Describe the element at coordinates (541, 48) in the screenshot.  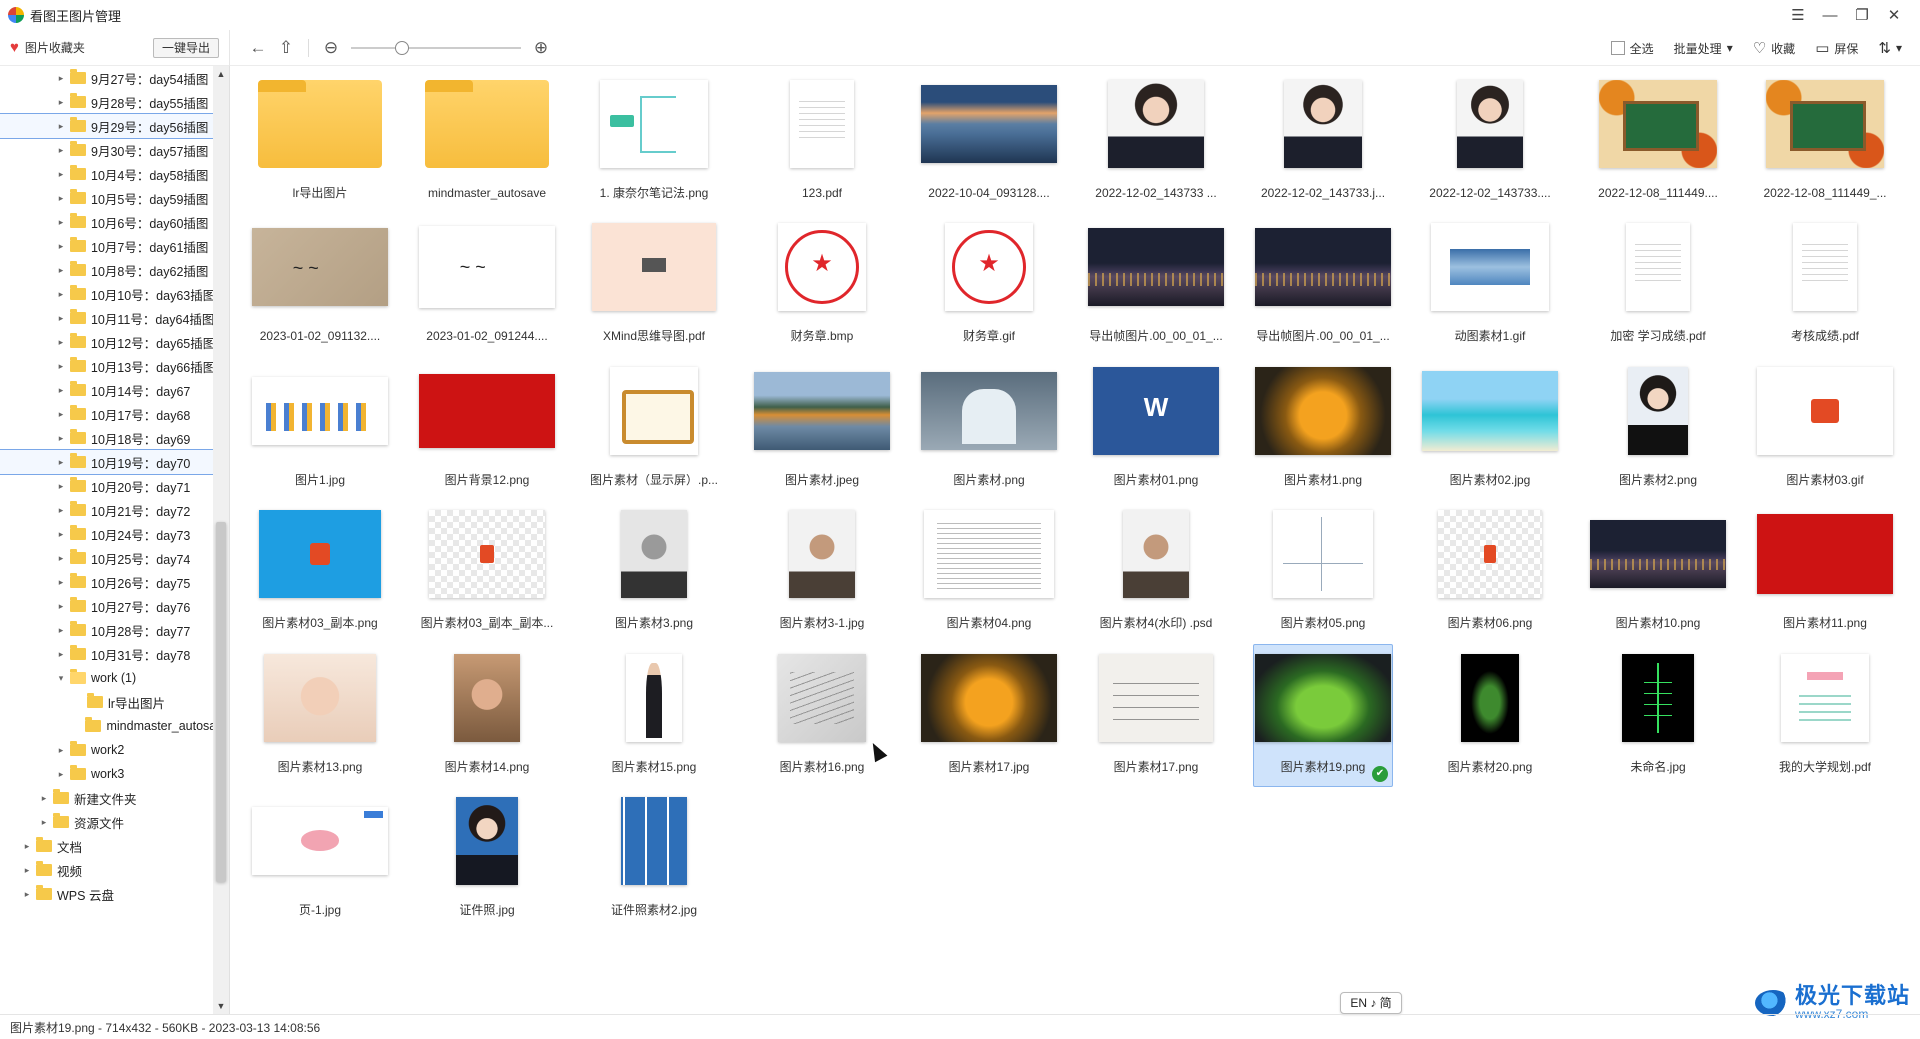
I see `zoom-in-icon: ⊕` at that location.